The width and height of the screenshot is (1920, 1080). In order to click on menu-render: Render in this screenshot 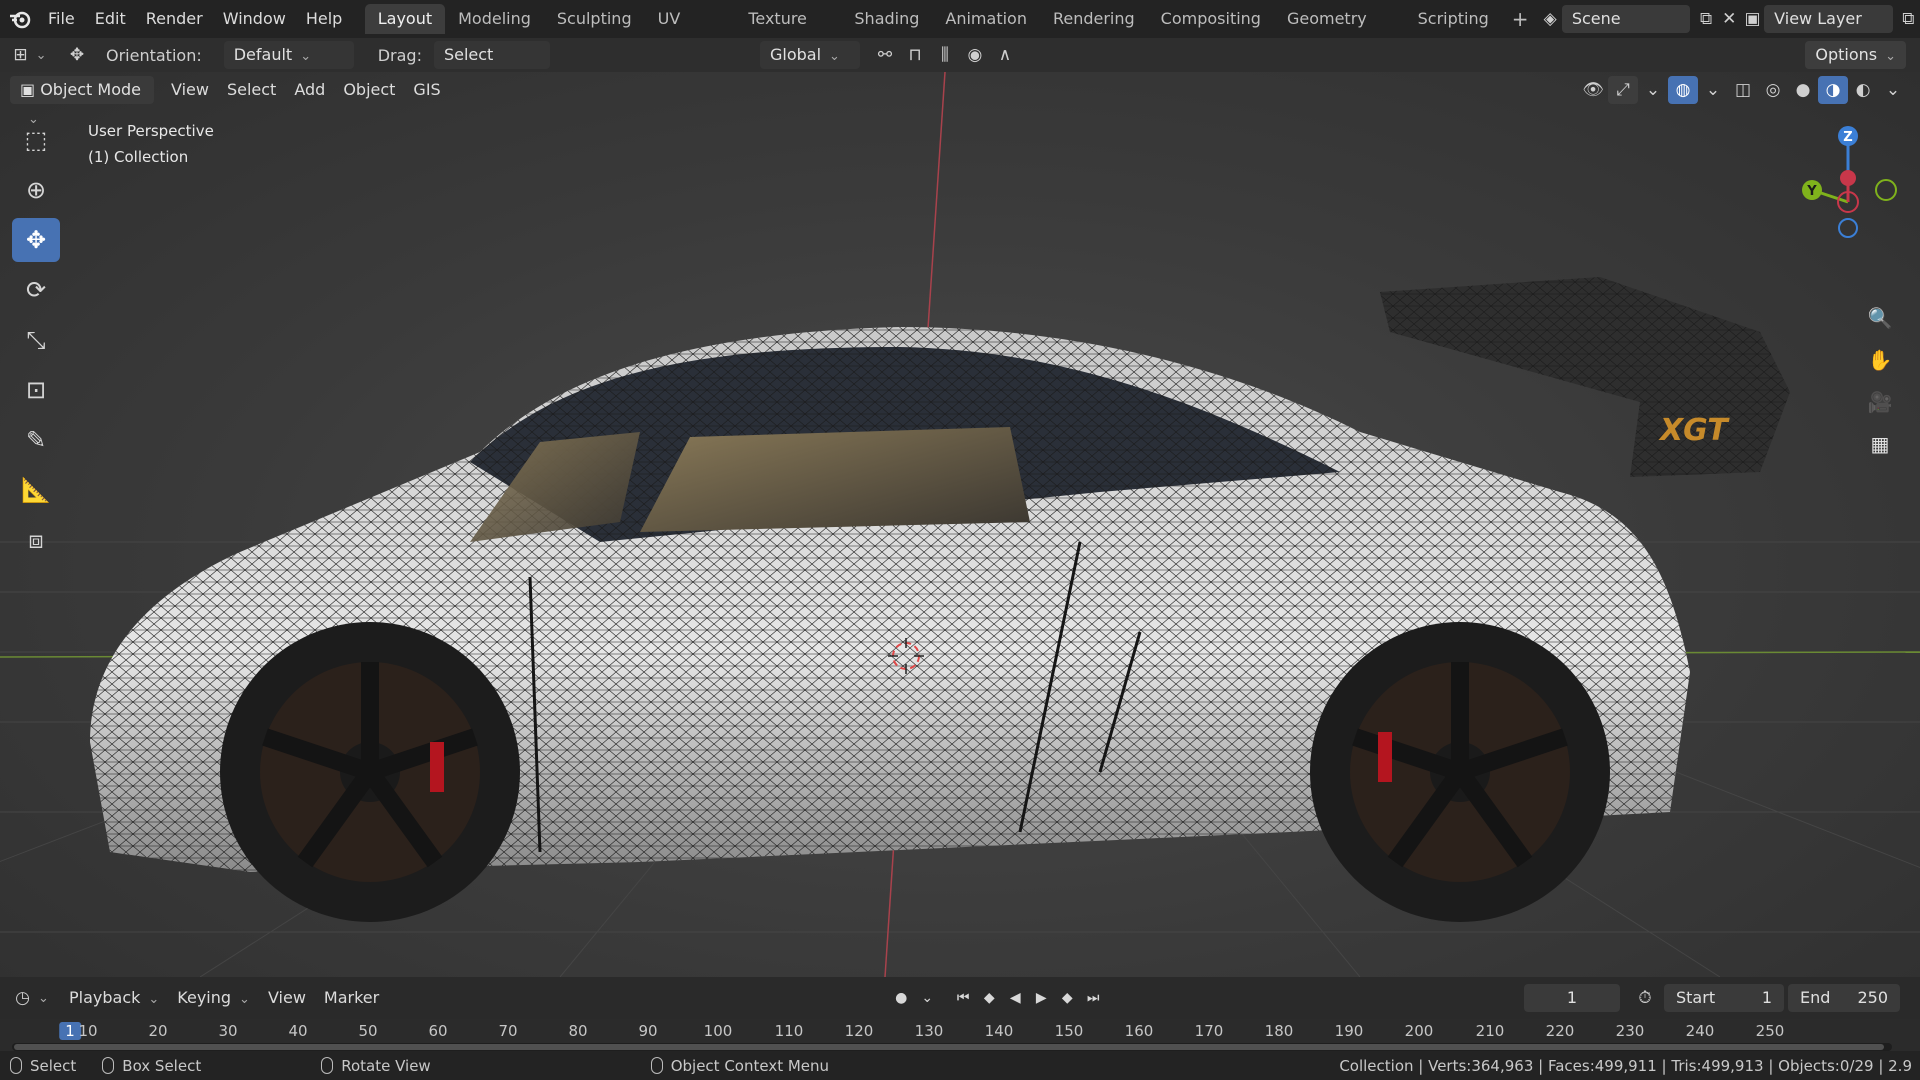, I will do `click(174, 19)`.